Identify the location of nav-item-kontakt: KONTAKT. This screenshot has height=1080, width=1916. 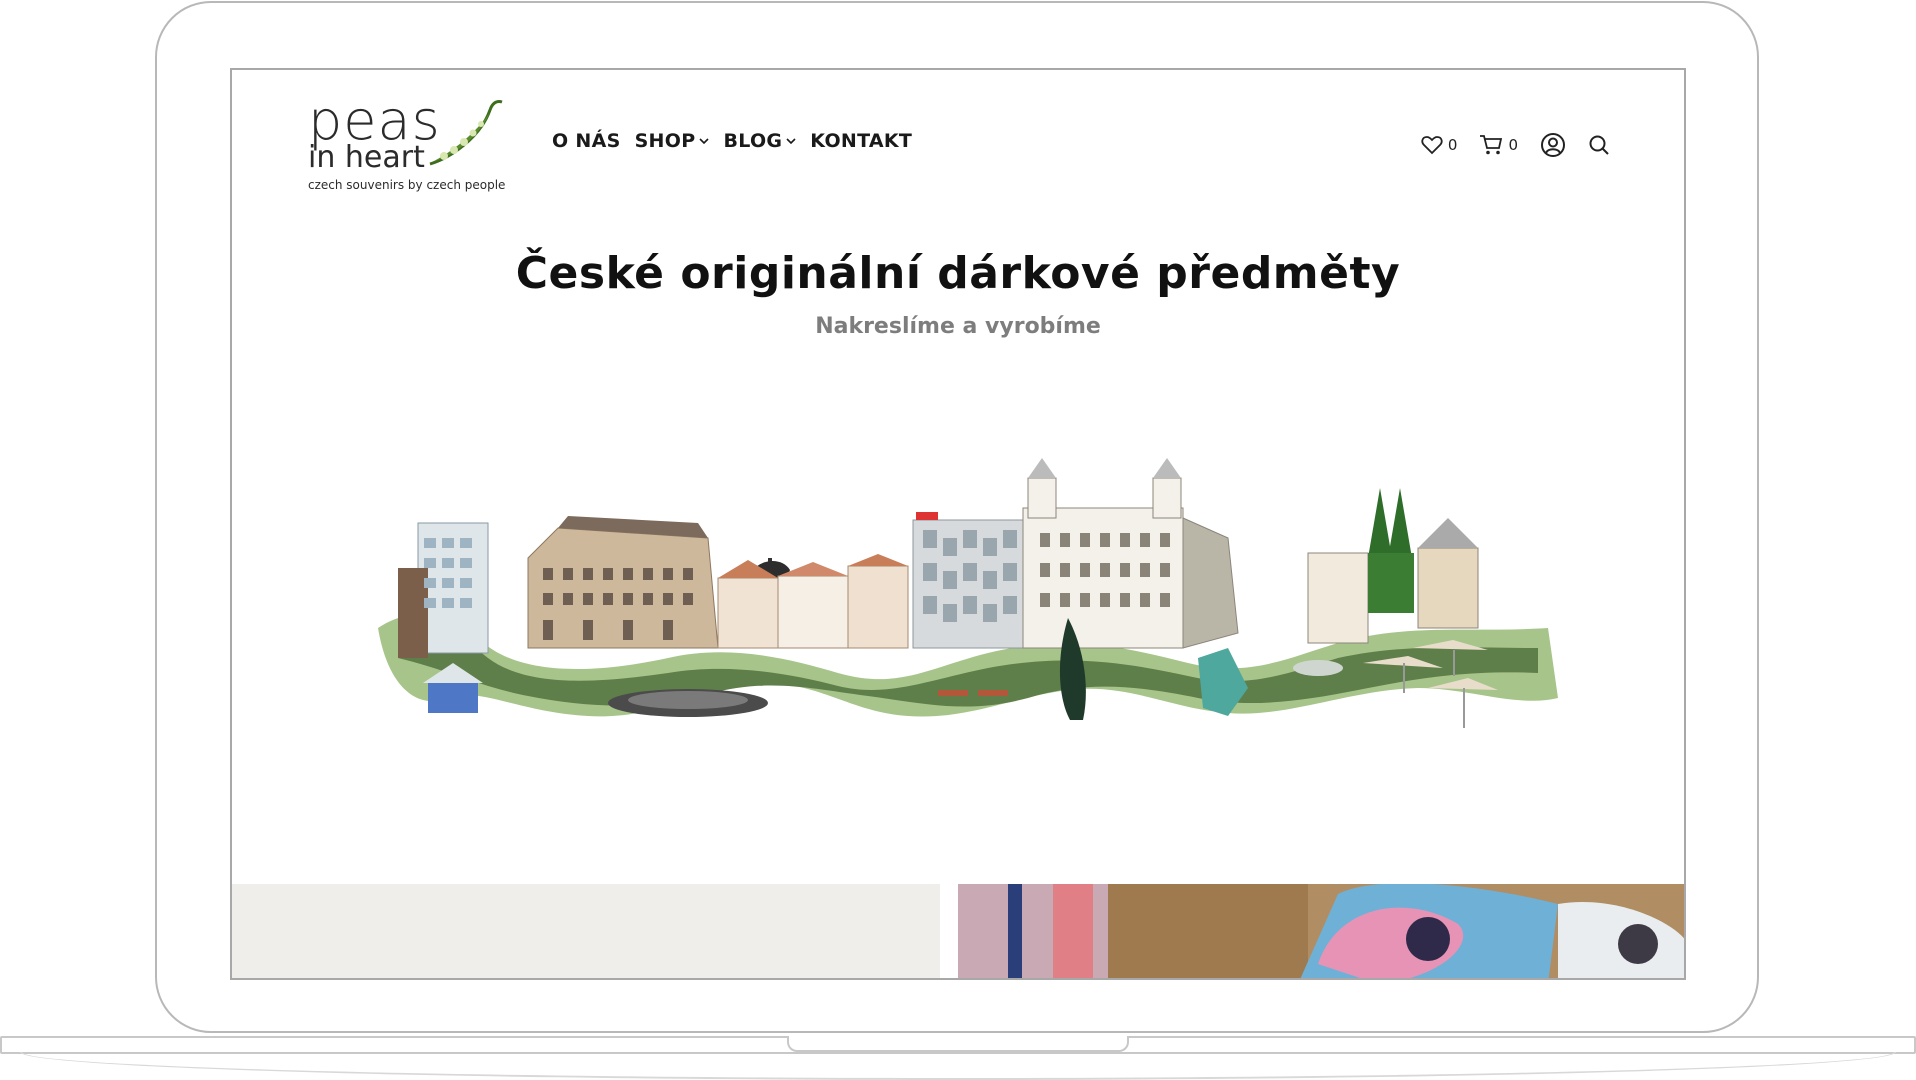
(861, 141).